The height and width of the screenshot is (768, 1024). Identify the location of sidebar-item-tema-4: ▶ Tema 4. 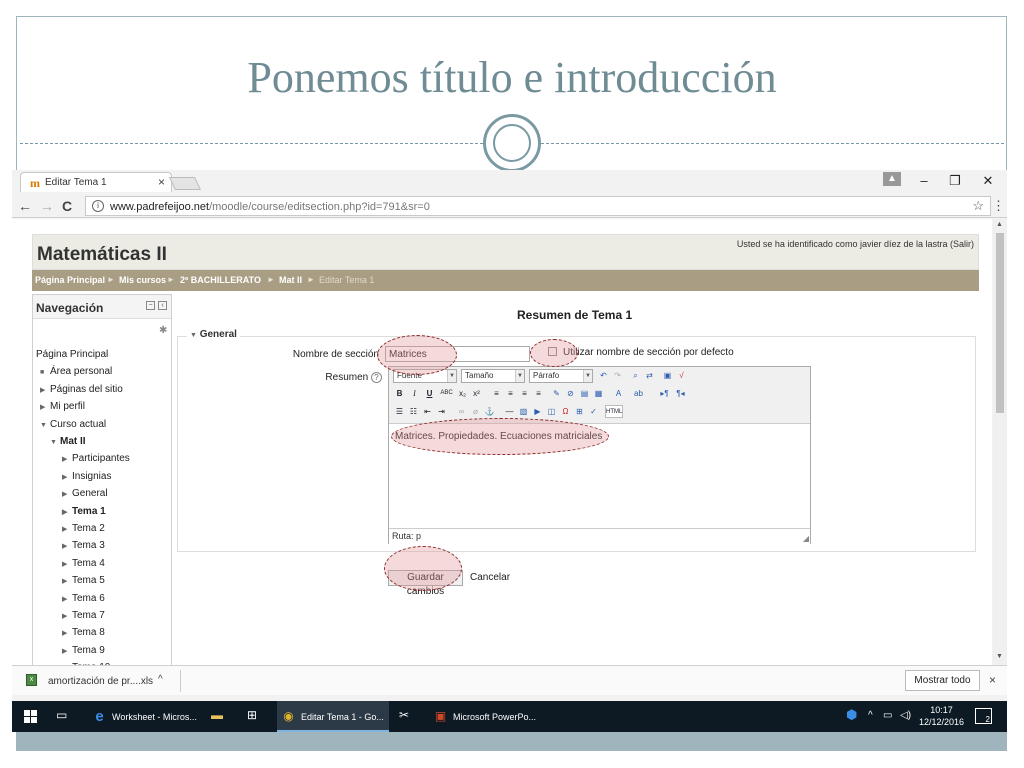
(83, 563).